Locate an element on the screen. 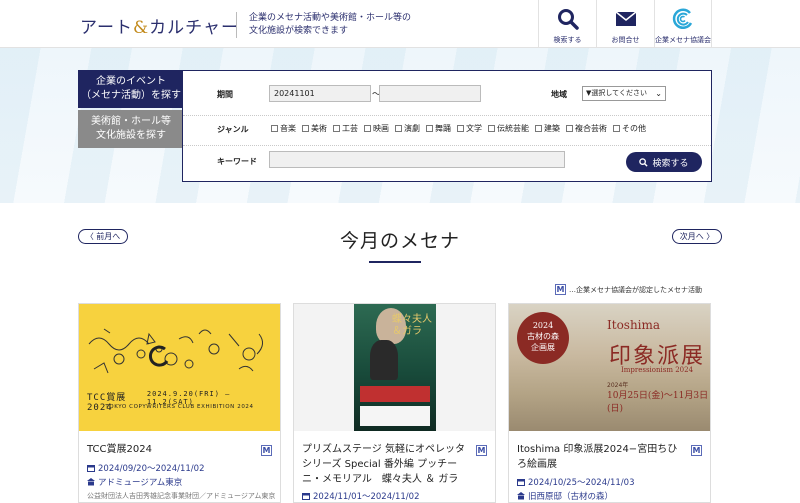 This screenshot has height=503, width=800. logo-text-main: アート is located at coordinates (106, 28).